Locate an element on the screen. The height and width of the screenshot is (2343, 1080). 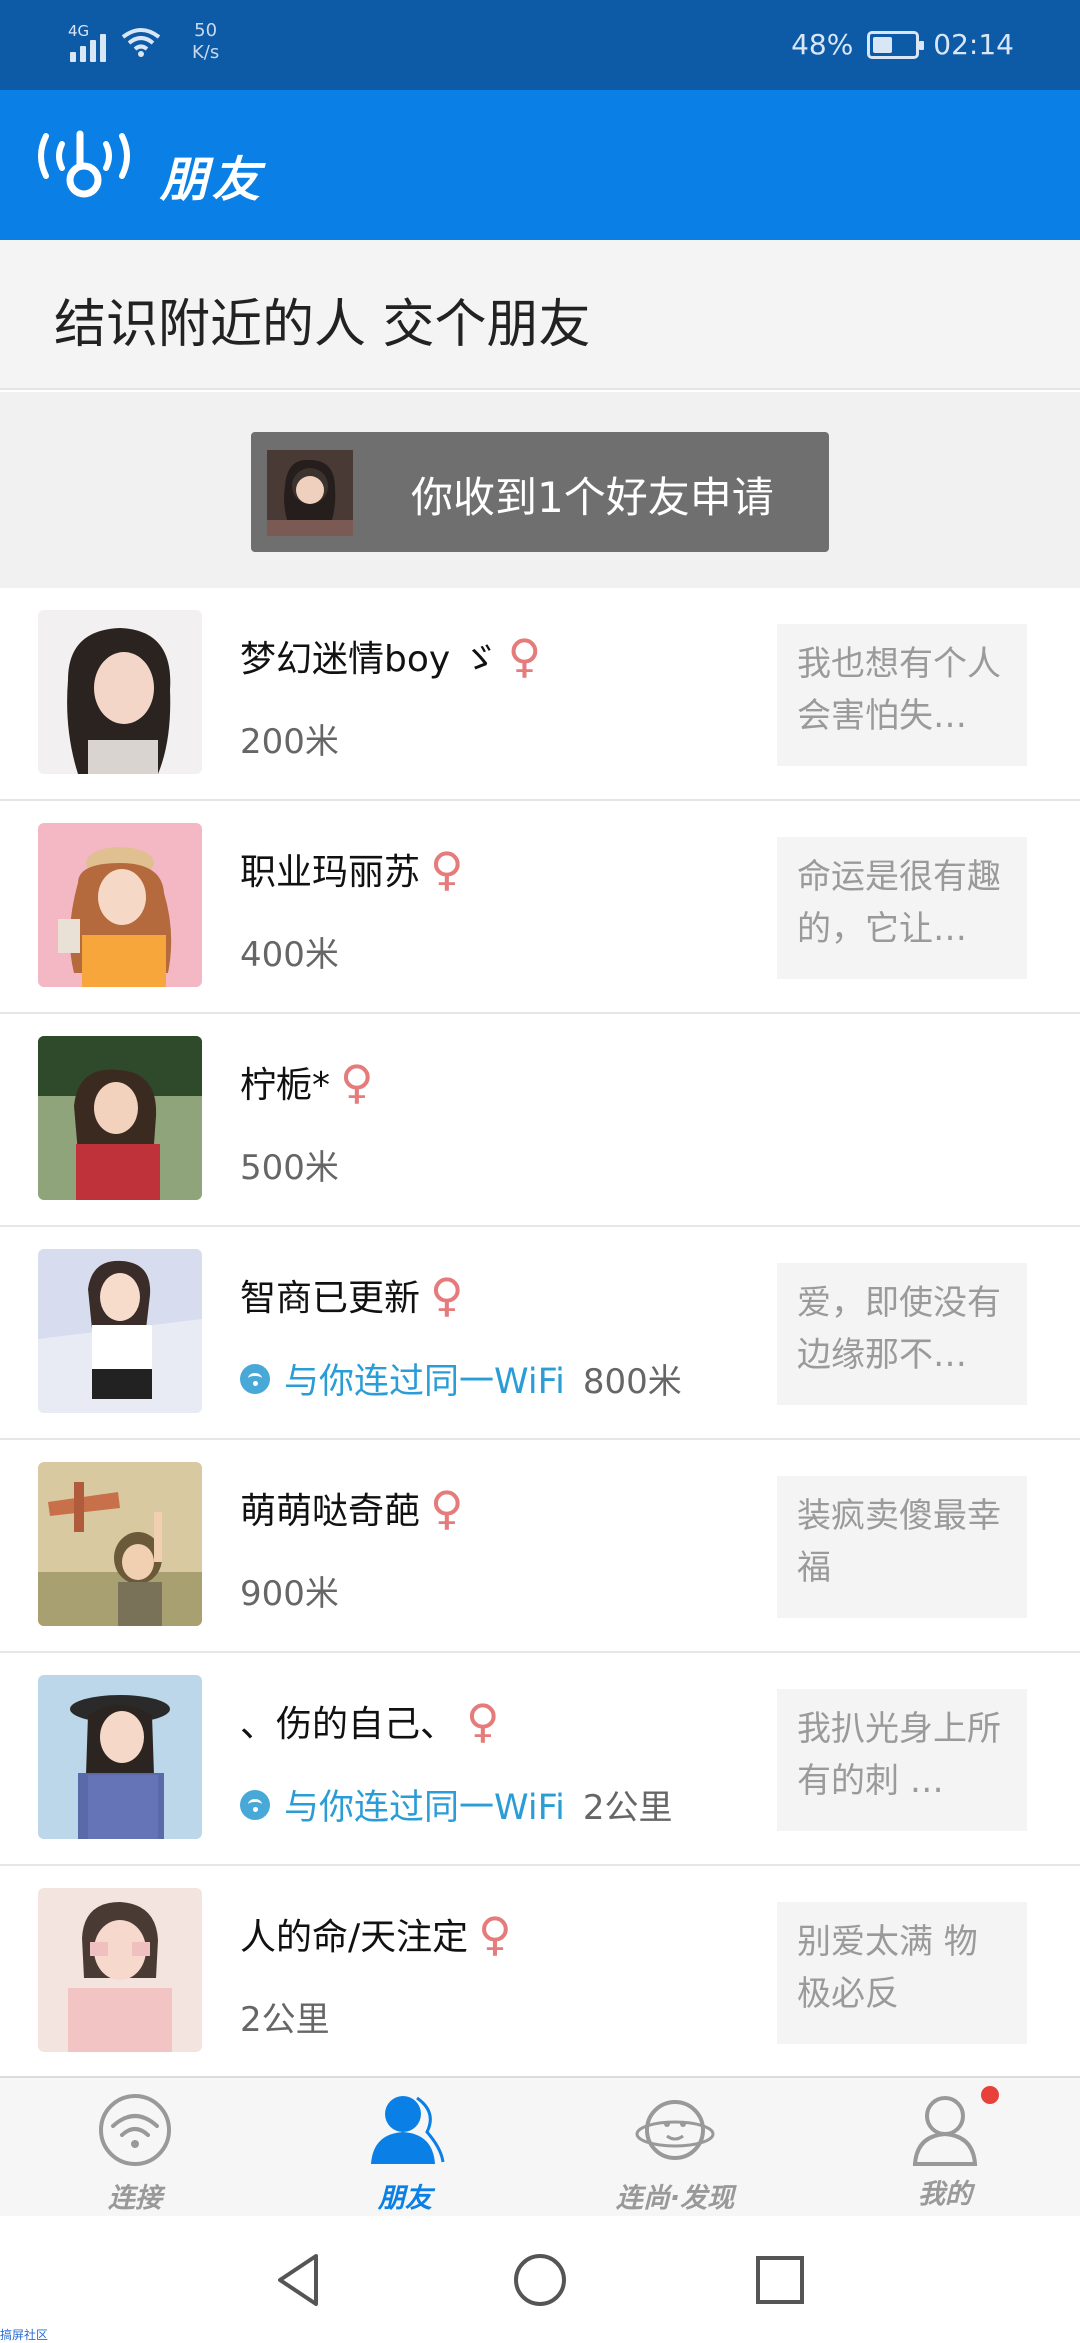
name-line: 柠栀* ♀ is located at coordinates (307, 1082).